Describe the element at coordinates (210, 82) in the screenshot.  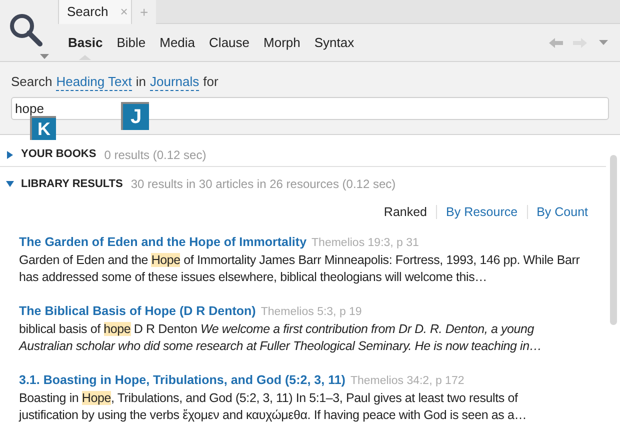
I see `label-text: for` at that location.